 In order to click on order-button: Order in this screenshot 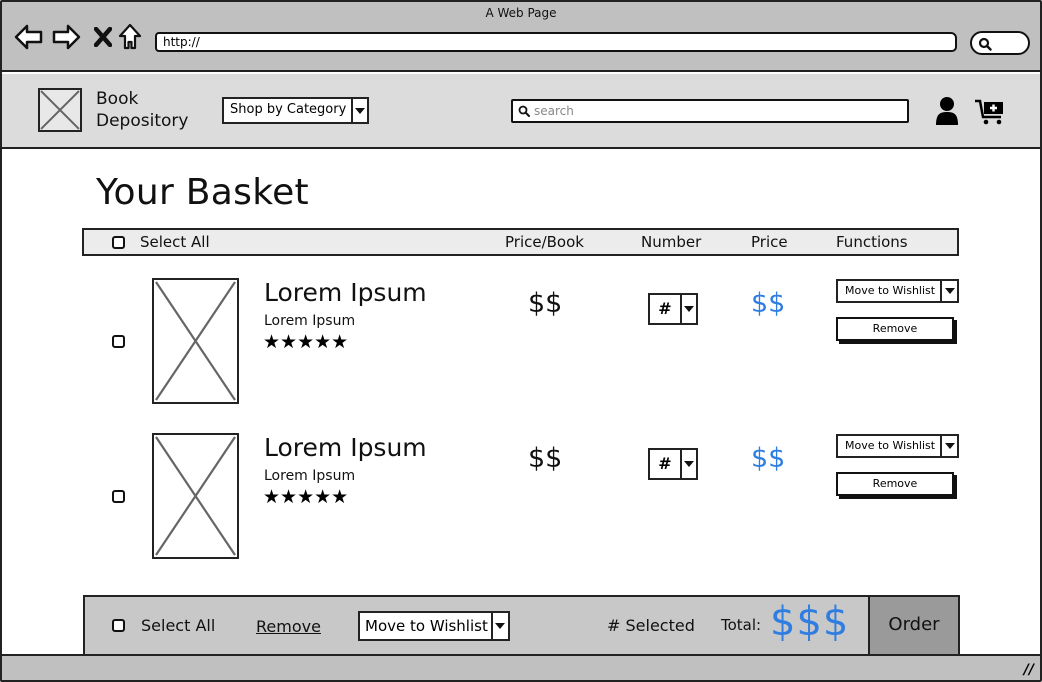, I will do `click(914, 625)`.